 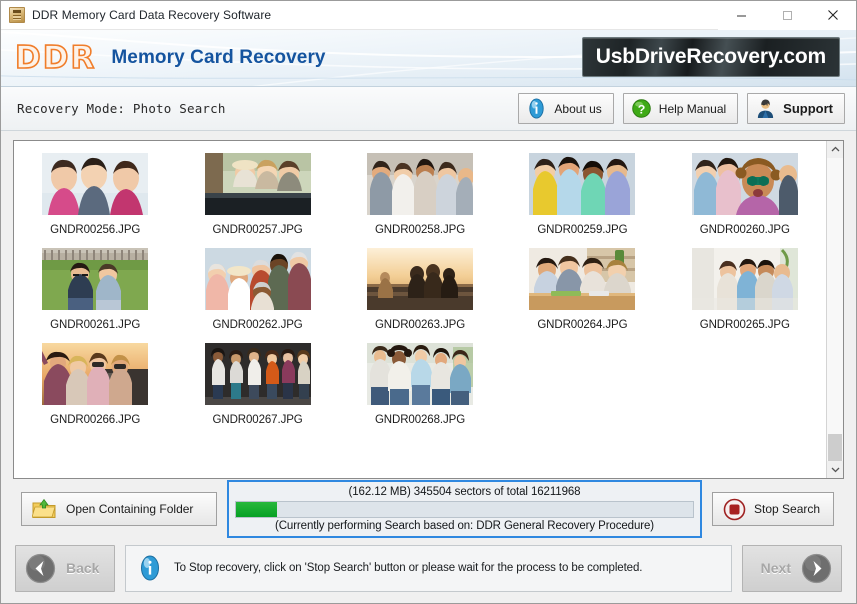 I want to click on file-item: GNDR00259.JPG, so click(x=582, y=193).